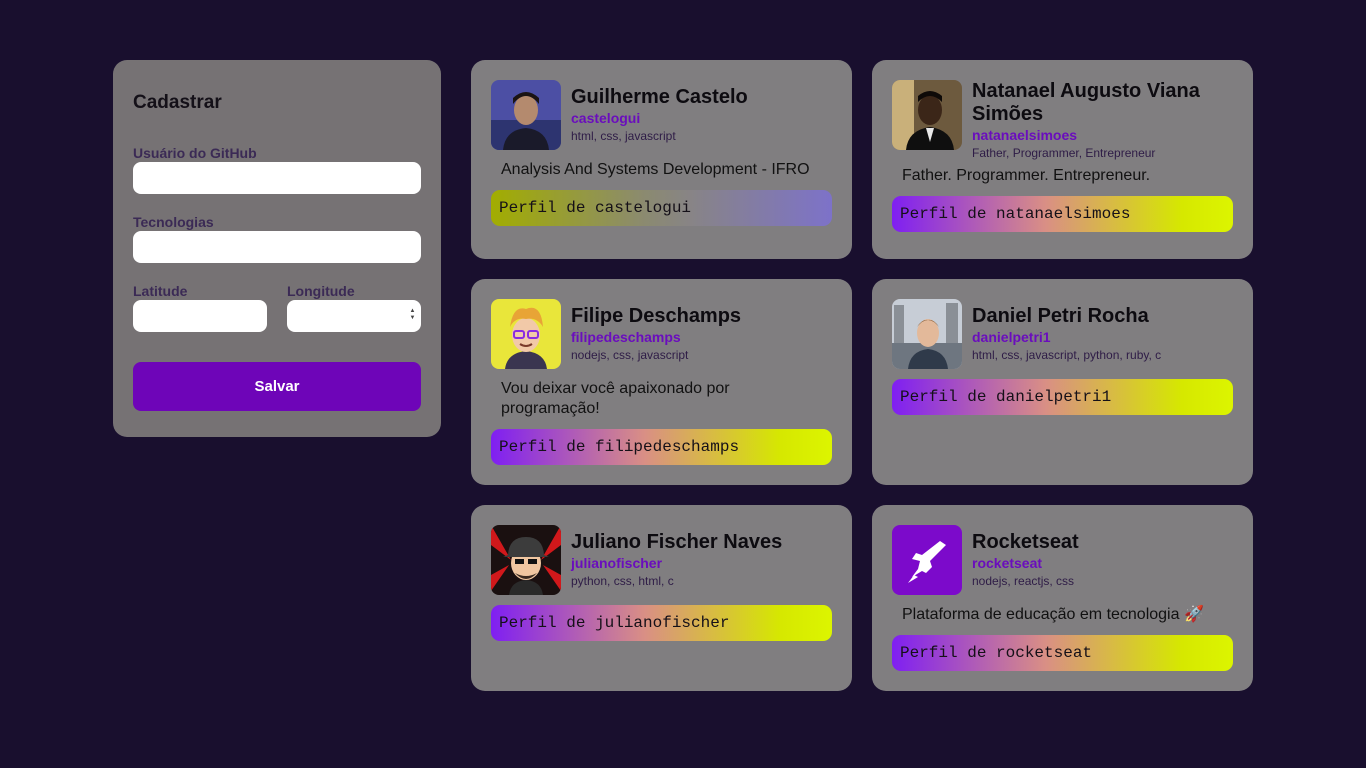 The height and width of the screenshot is (768, 1366). Describe the element at coordinates (606, 118) in the screenshot. I see `dev-username: castelogui` at that location.